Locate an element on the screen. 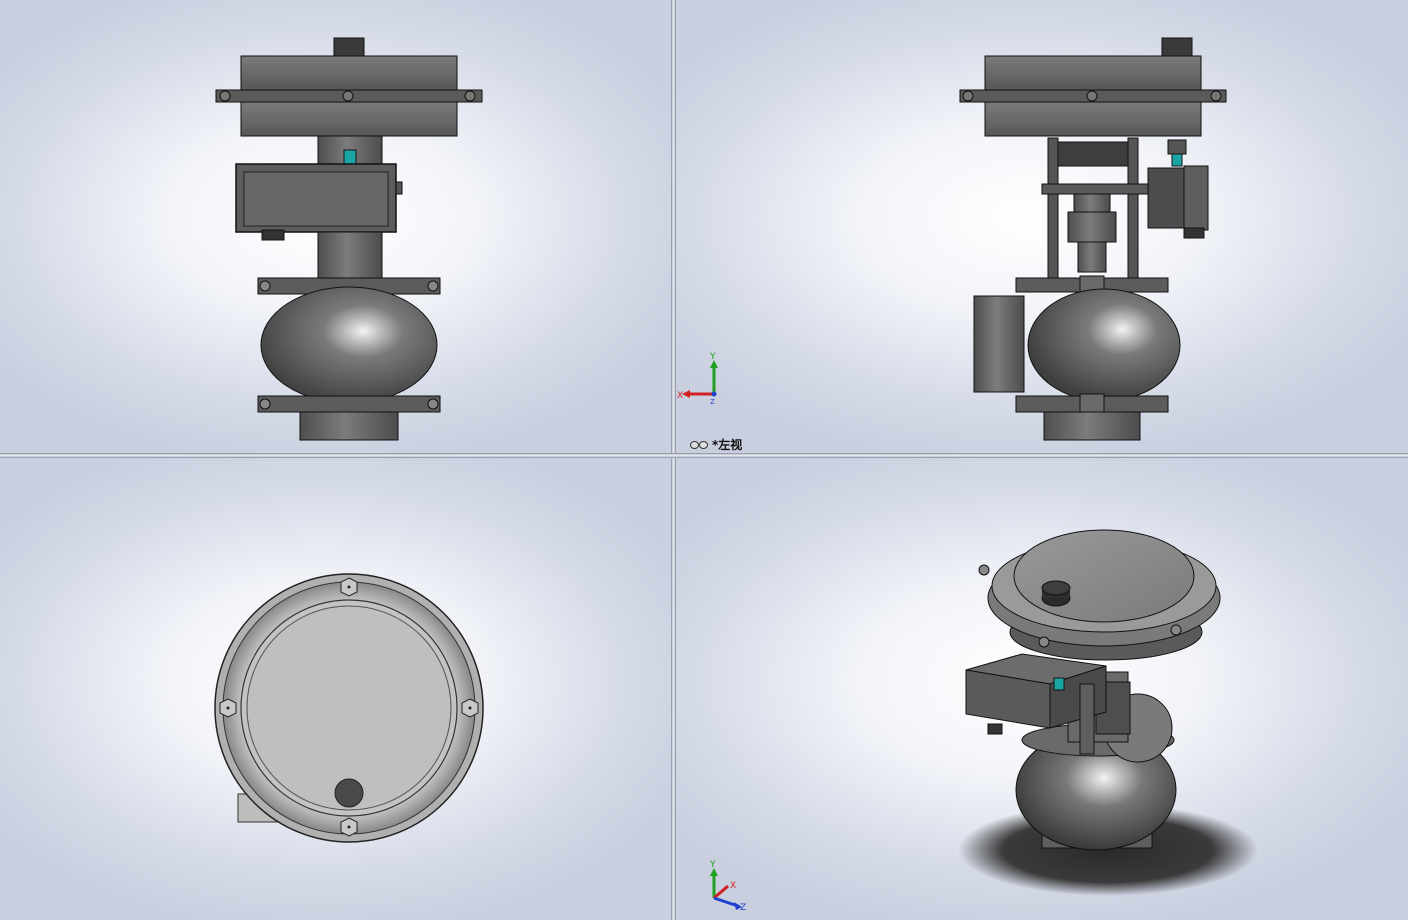  valve-top-model is located at coordinates (349, 708).